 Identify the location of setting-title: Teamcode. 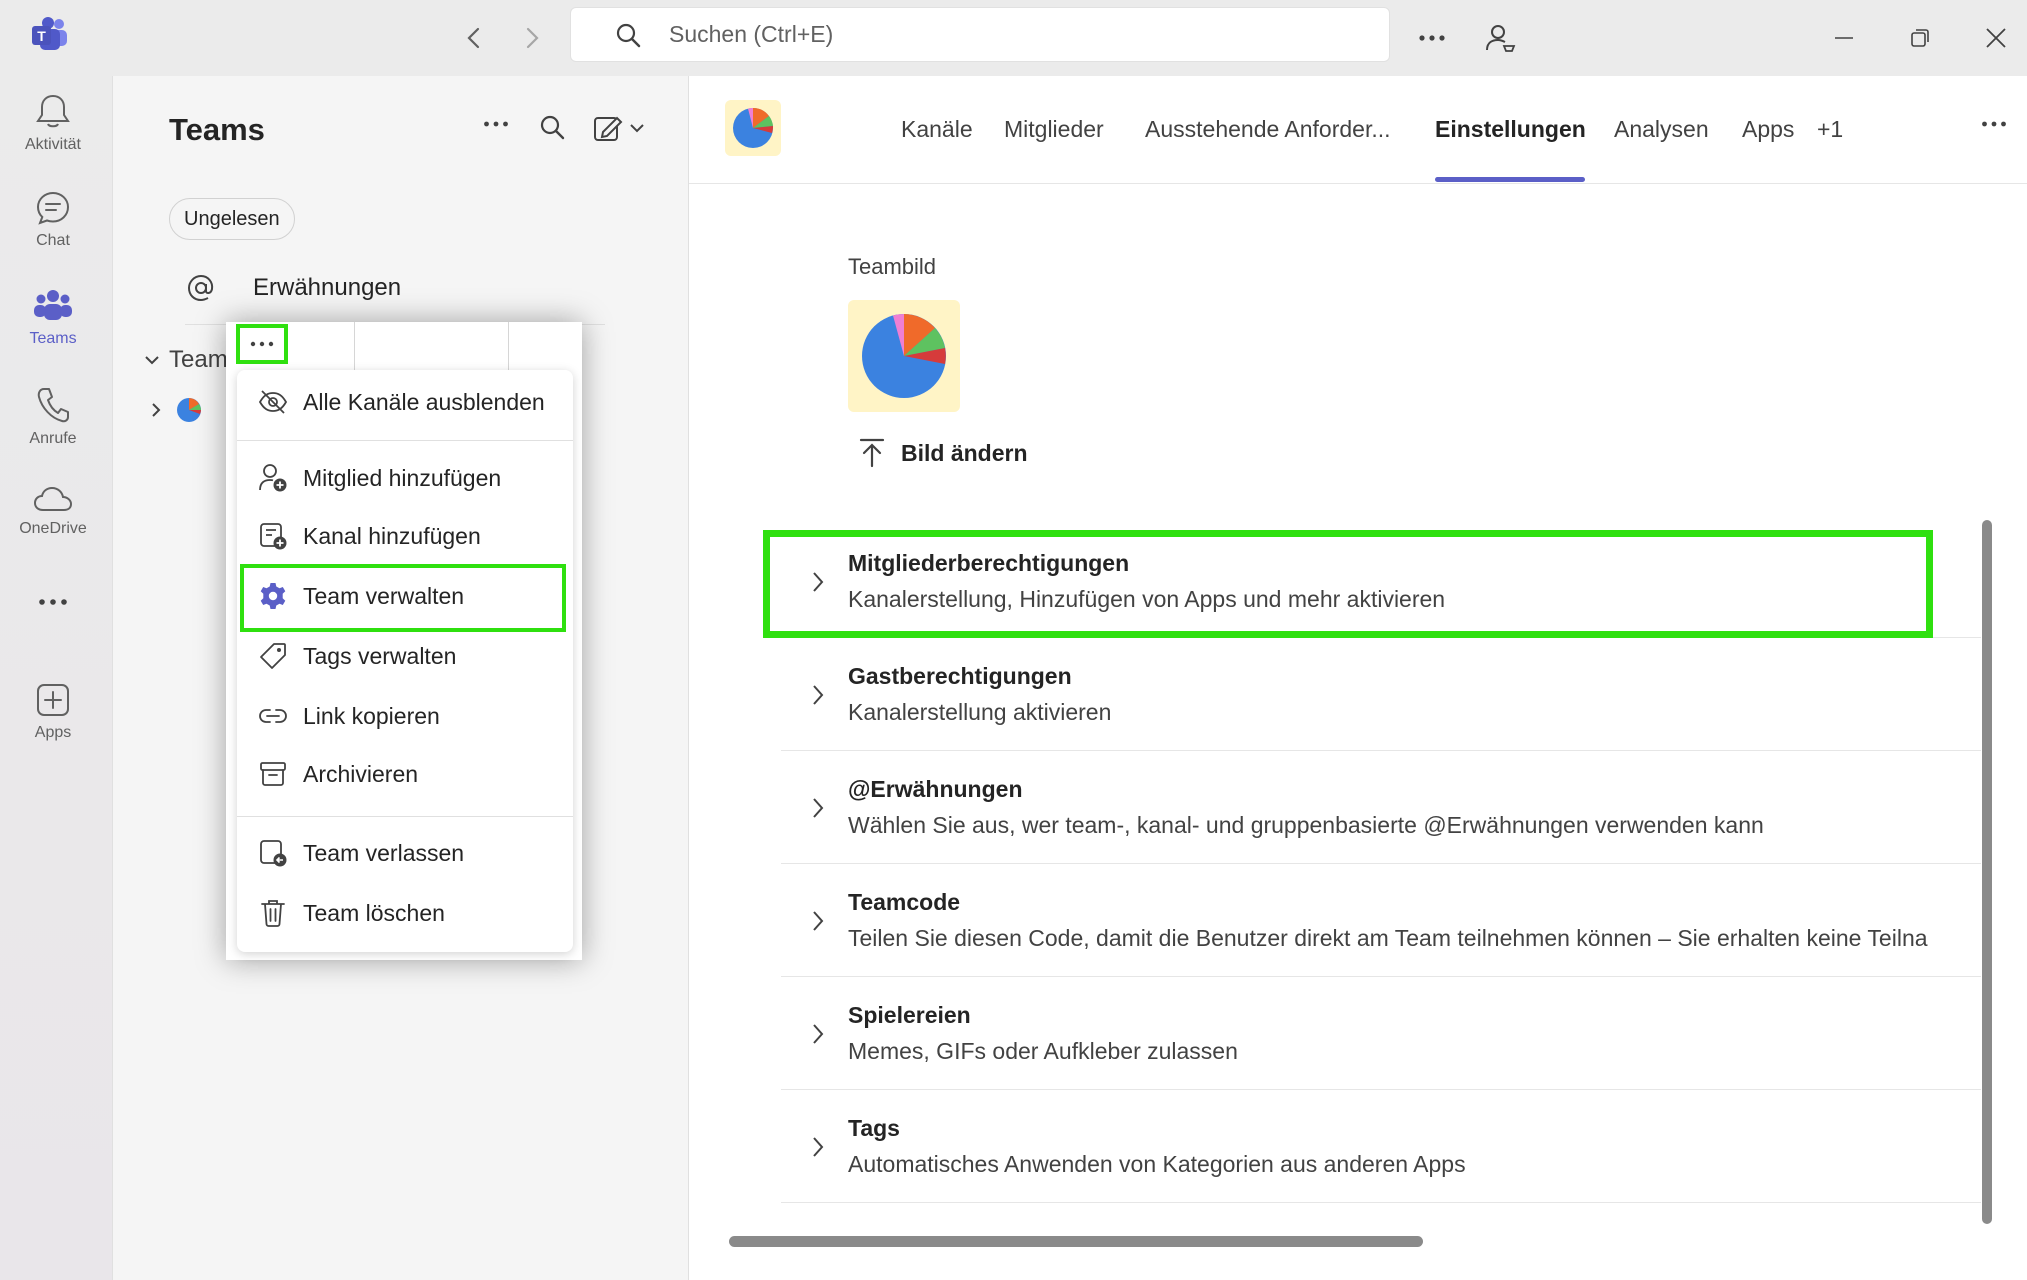
(904, 902).